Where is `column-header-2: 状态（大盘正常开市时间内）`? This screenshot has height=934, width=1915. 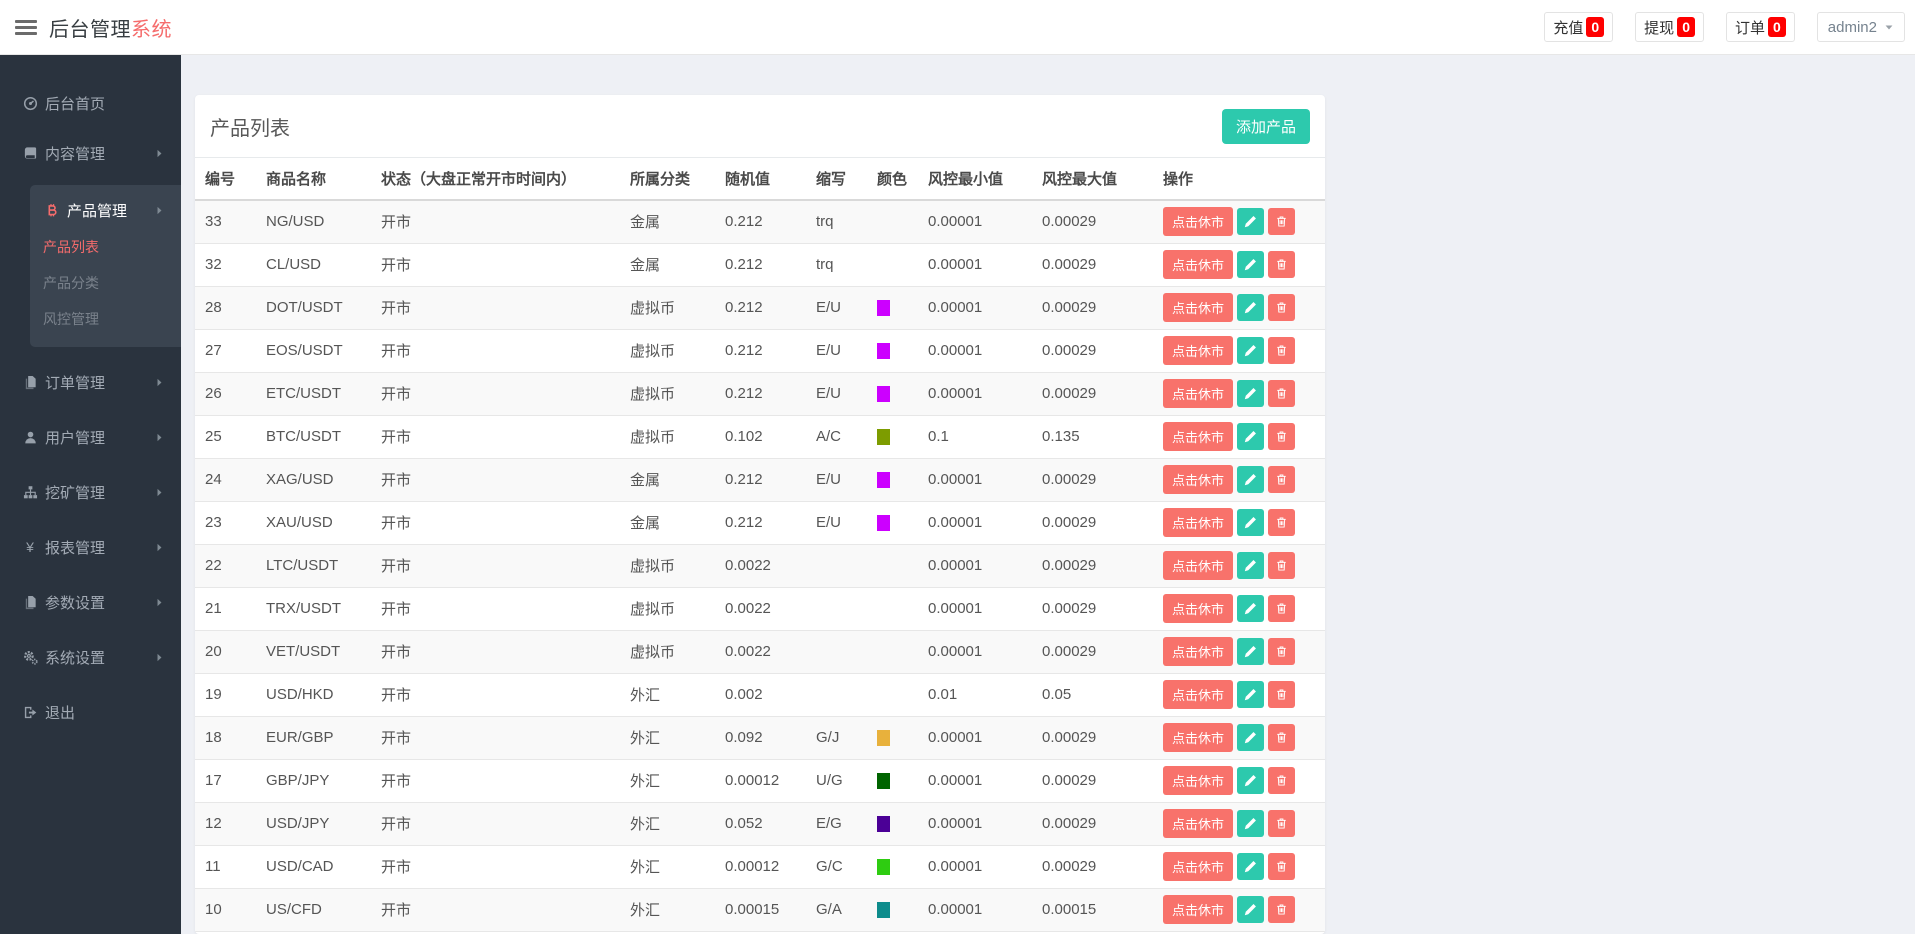
column-header-2: 状态（大盘正常开市时间内） is located at coordinates (495, 179).